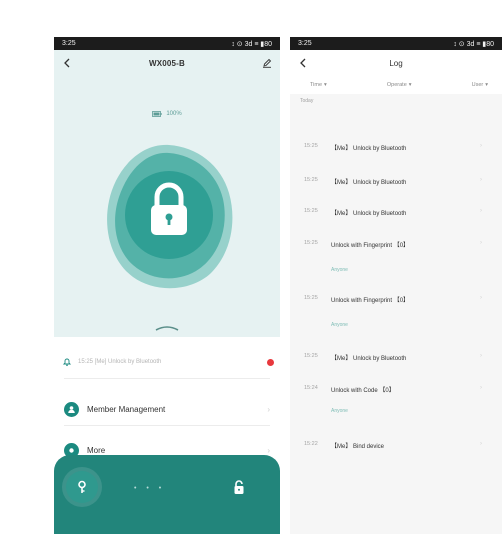 Image resolution: width=502 pixels, height=534 pixels. I want to click on log-text: 【Me】 Bind device, so click(358, 447).